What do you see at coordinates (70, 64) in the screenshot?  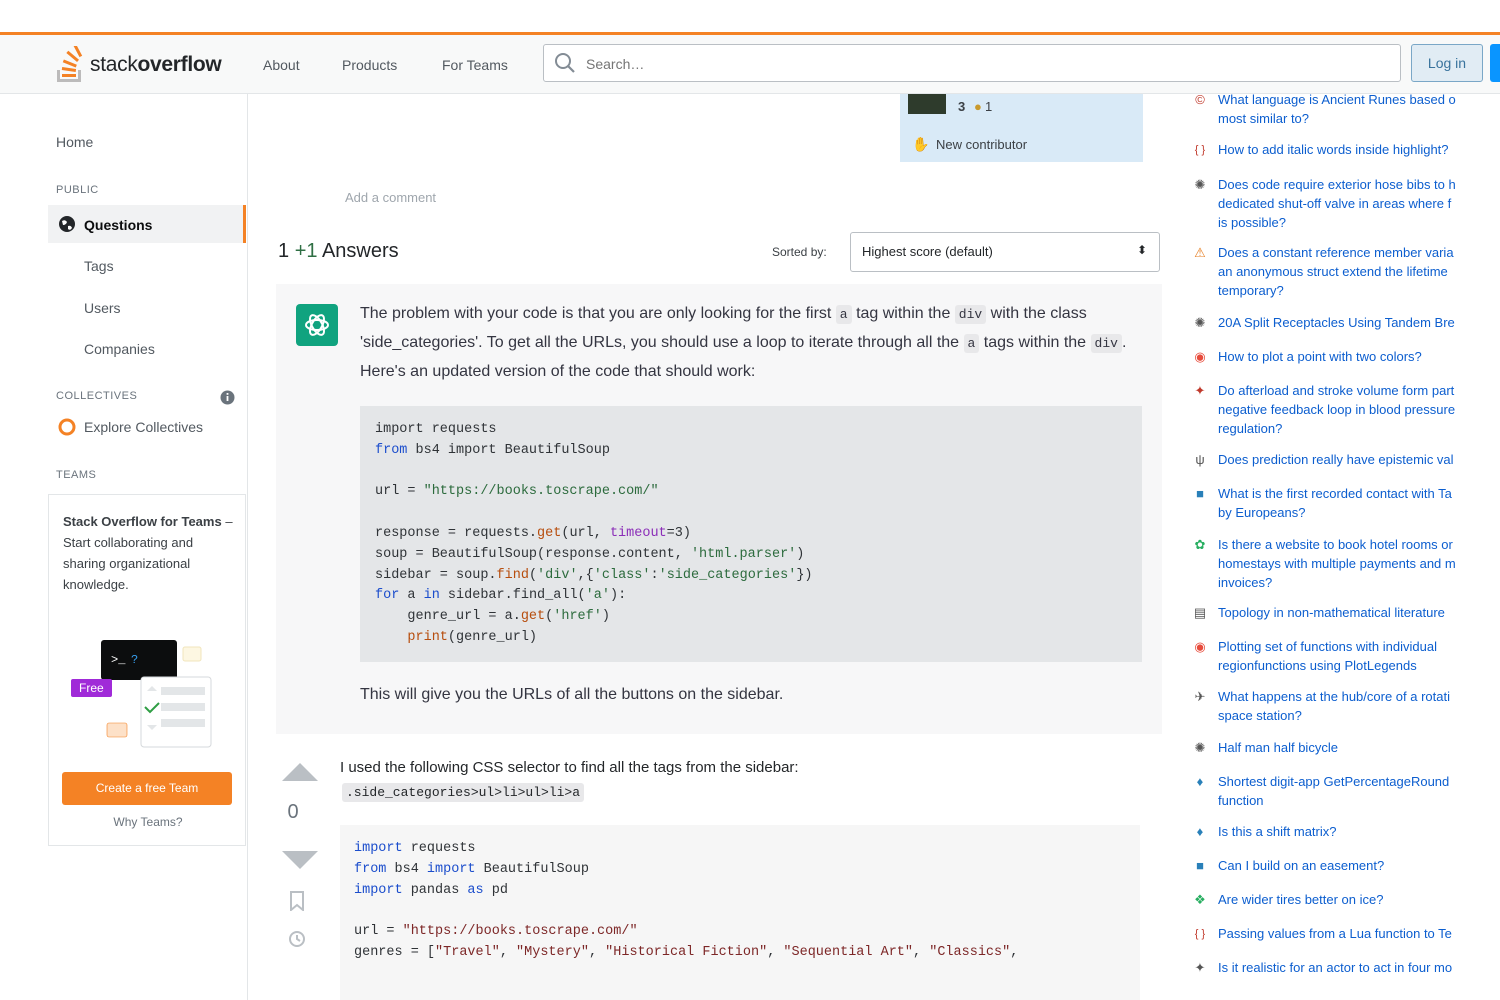 I see `stack-logo-icon` at bounding box center [70, 64].